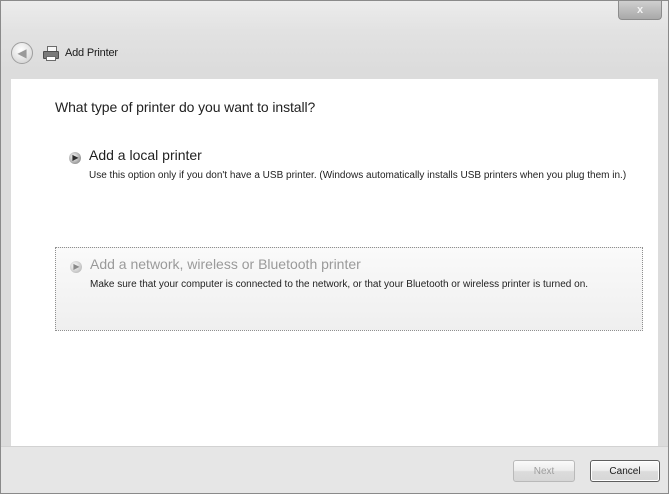  I want to click on dialog-footer: Next Cancel, so click(334, 469).